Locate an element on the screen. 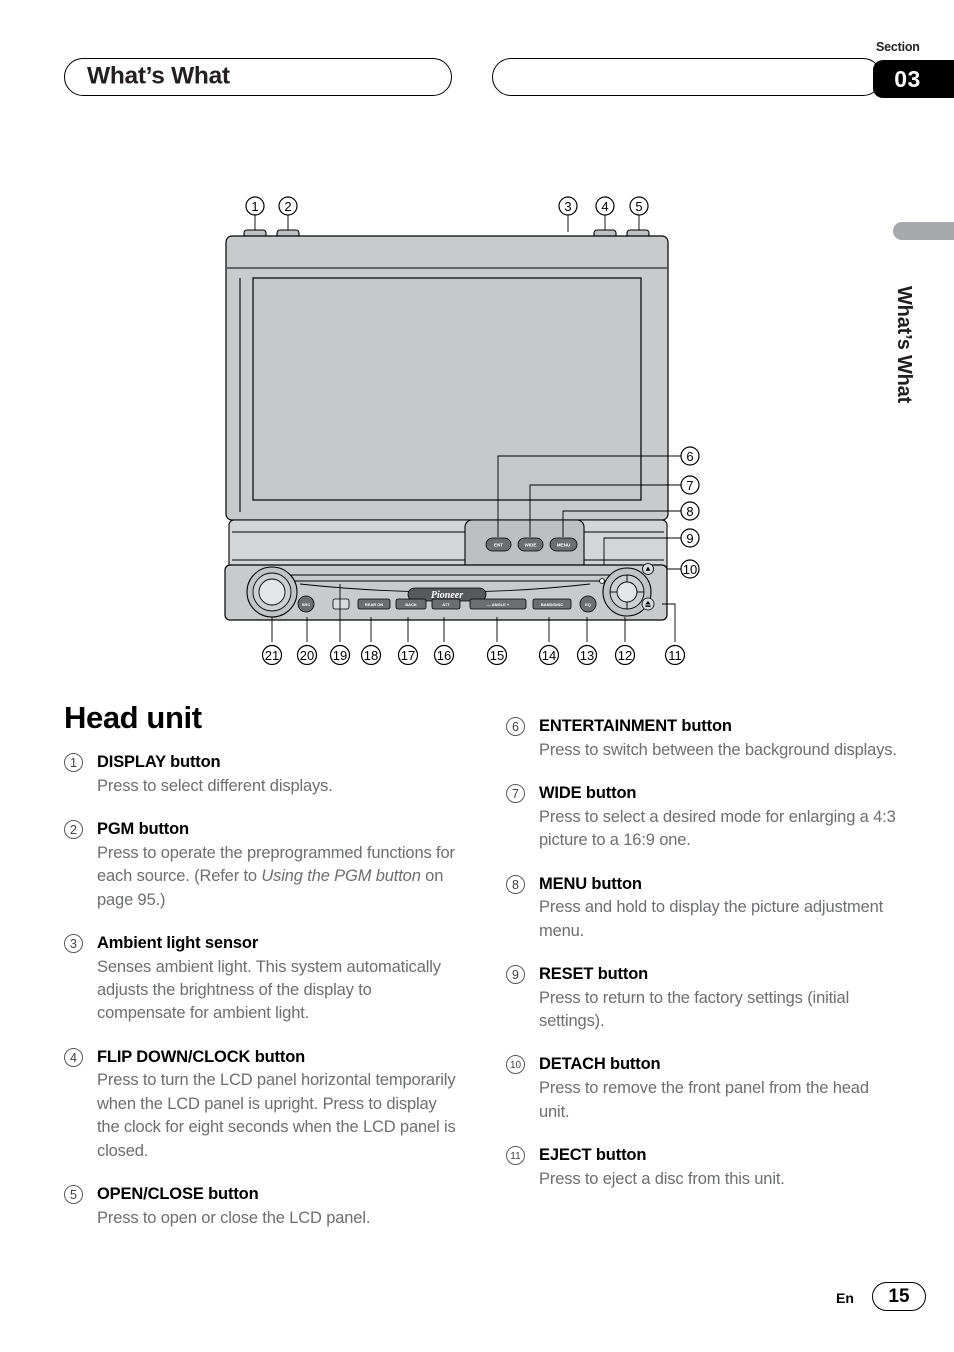  entry-title: PGM button is located at coordinates (143, 829).